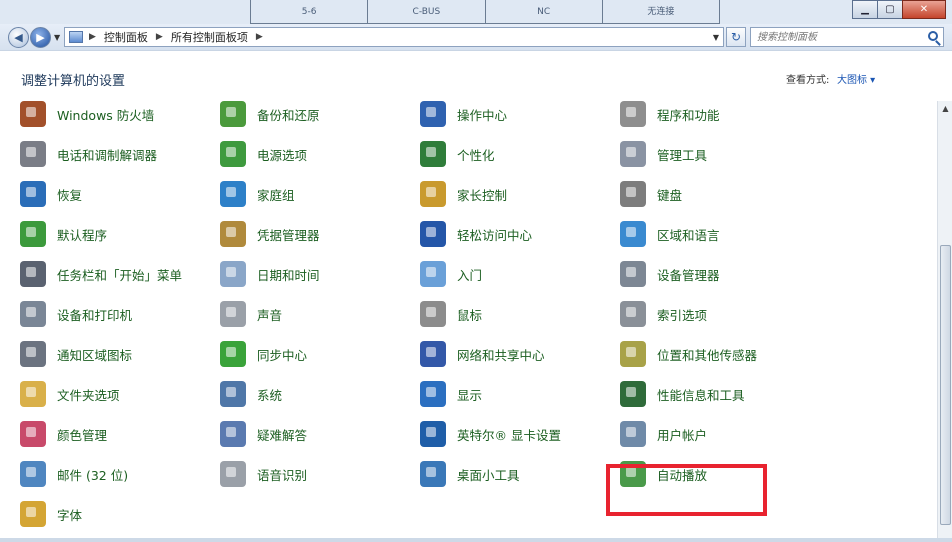  Describe the element at coordinates (470, 275) in the screenshot. I see `item-label: 入门` at that location.